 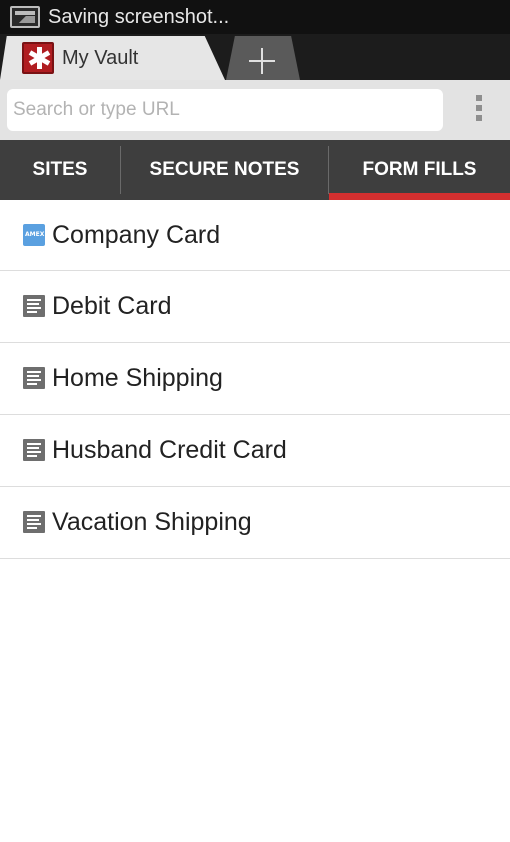 I want to click on list-item-label: Debit Card, so click(x=112, y=306).